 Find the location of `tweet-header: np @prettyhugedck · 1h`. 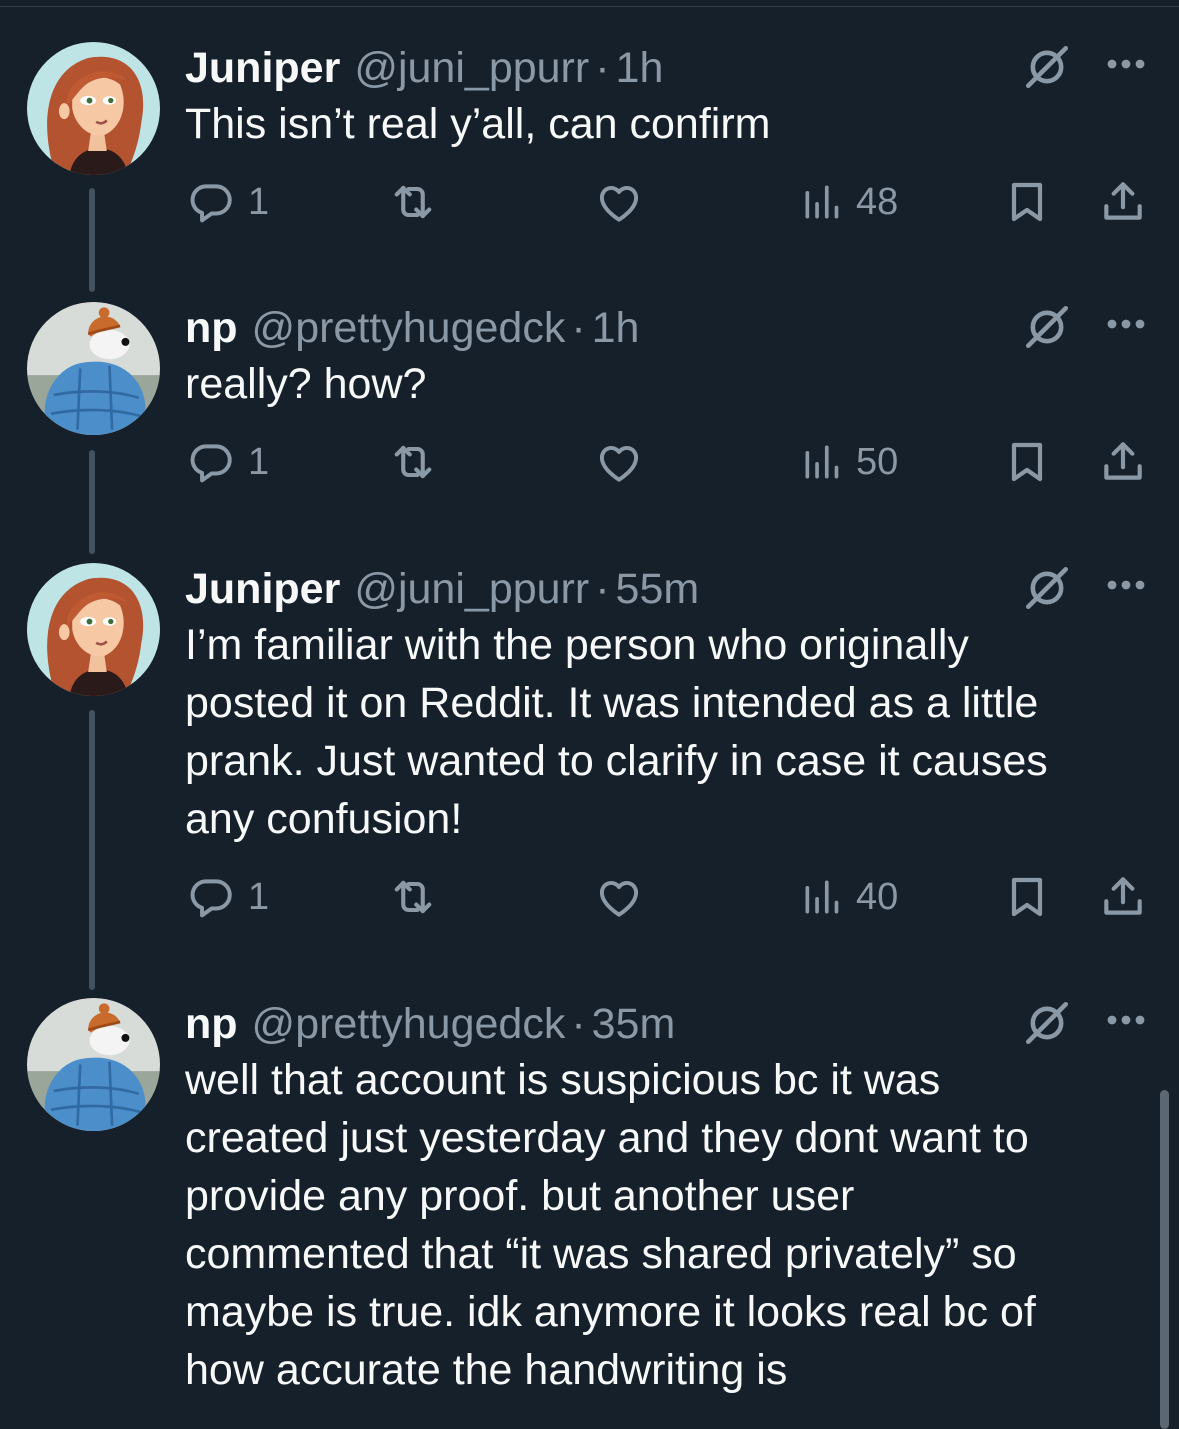

tweet-header: np @prettyhugedck · 1h is located at coordinates (412, 329).